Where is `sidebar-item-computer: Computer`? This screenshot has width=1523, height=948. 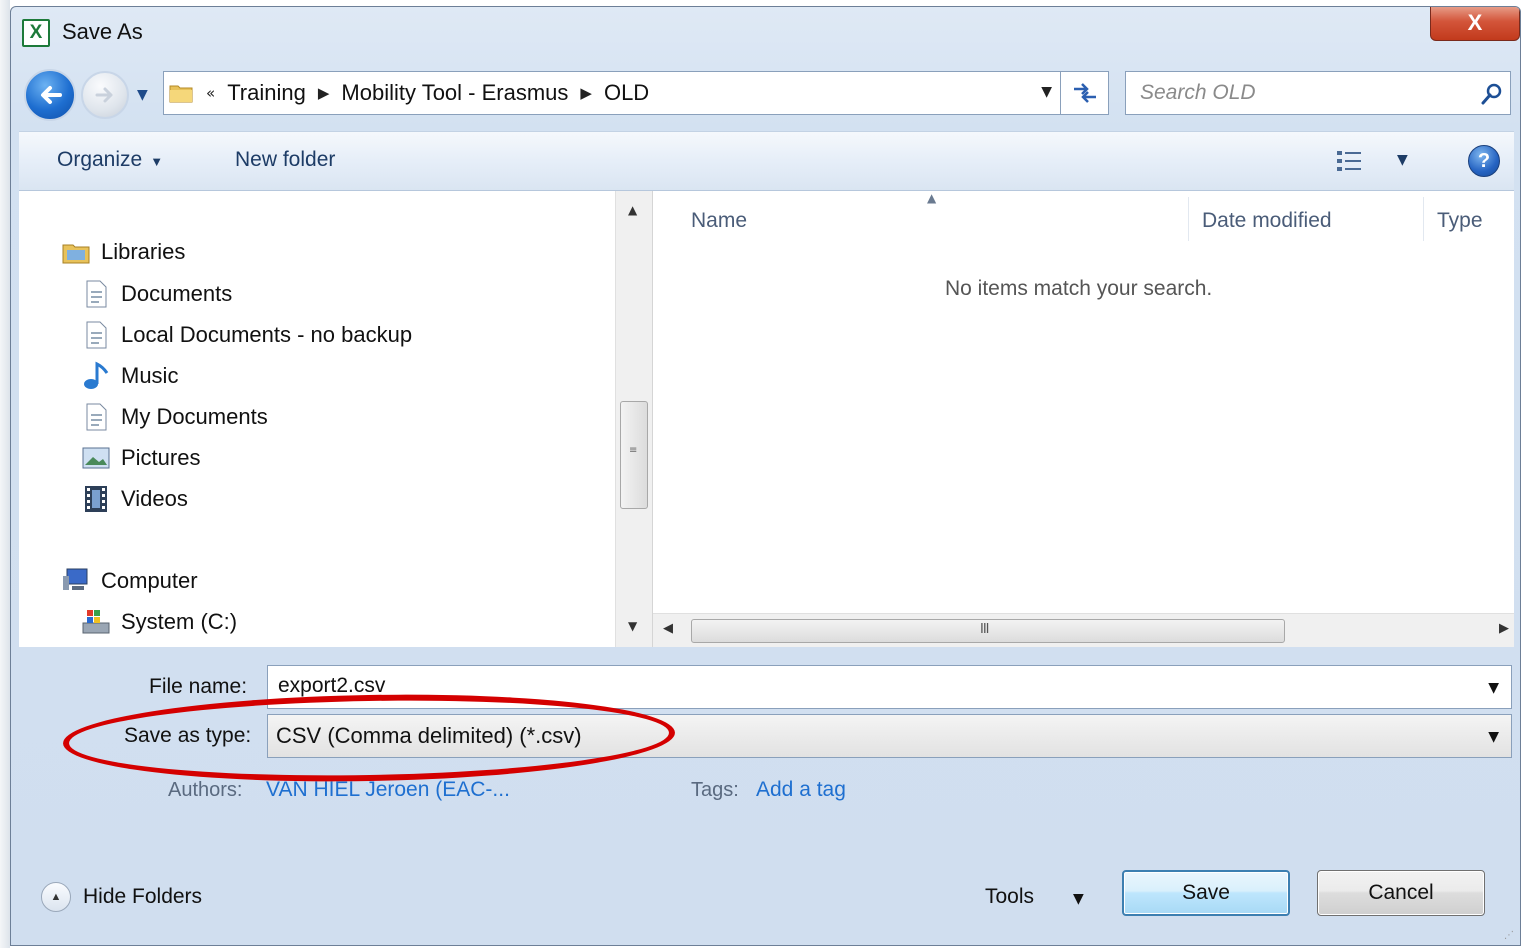 sidebar-item-computer: Computer is located at coordinates (129, 581).